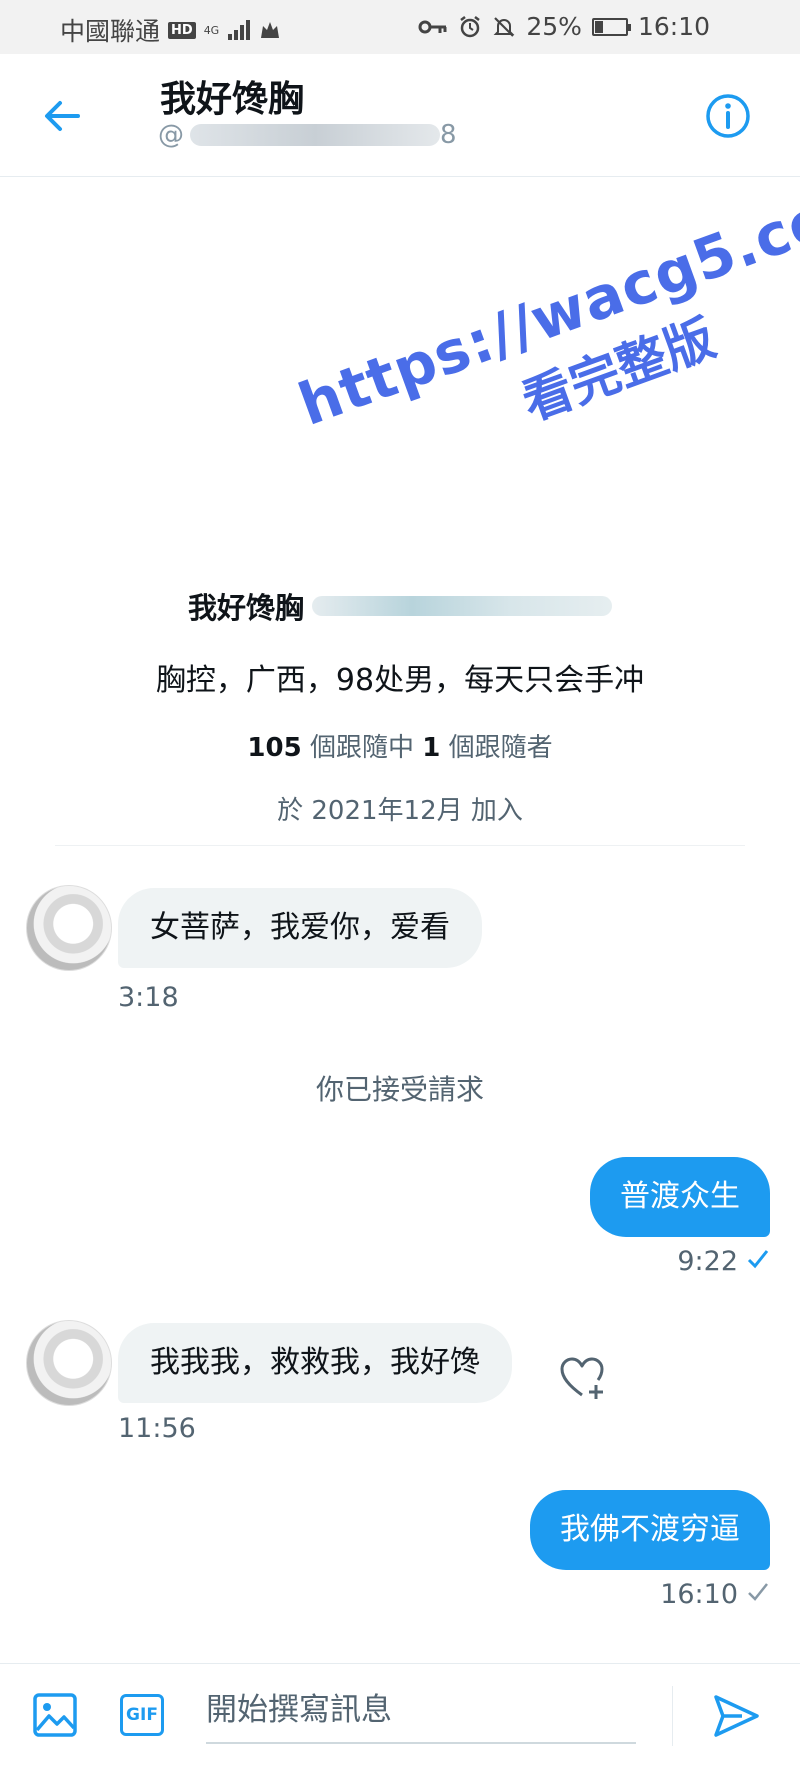  I want to click on message-time: 9:22, so click(707, 1261).